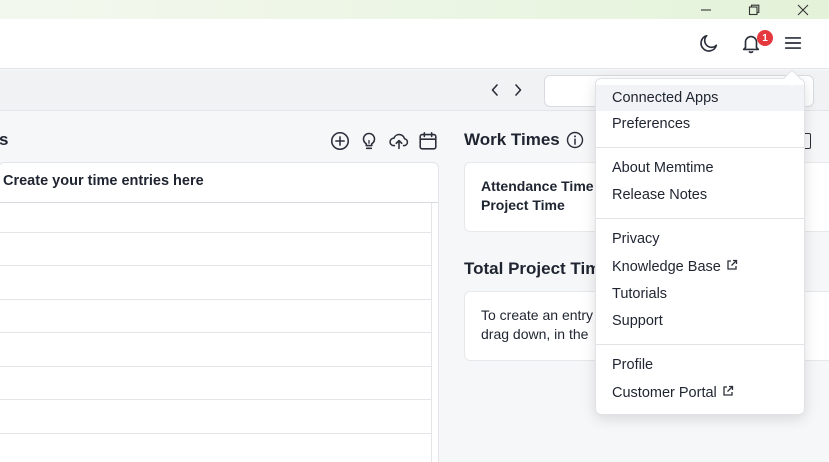 This screenshot has height=462, width=829. I want to click on moon-icon, so click(709, 43).